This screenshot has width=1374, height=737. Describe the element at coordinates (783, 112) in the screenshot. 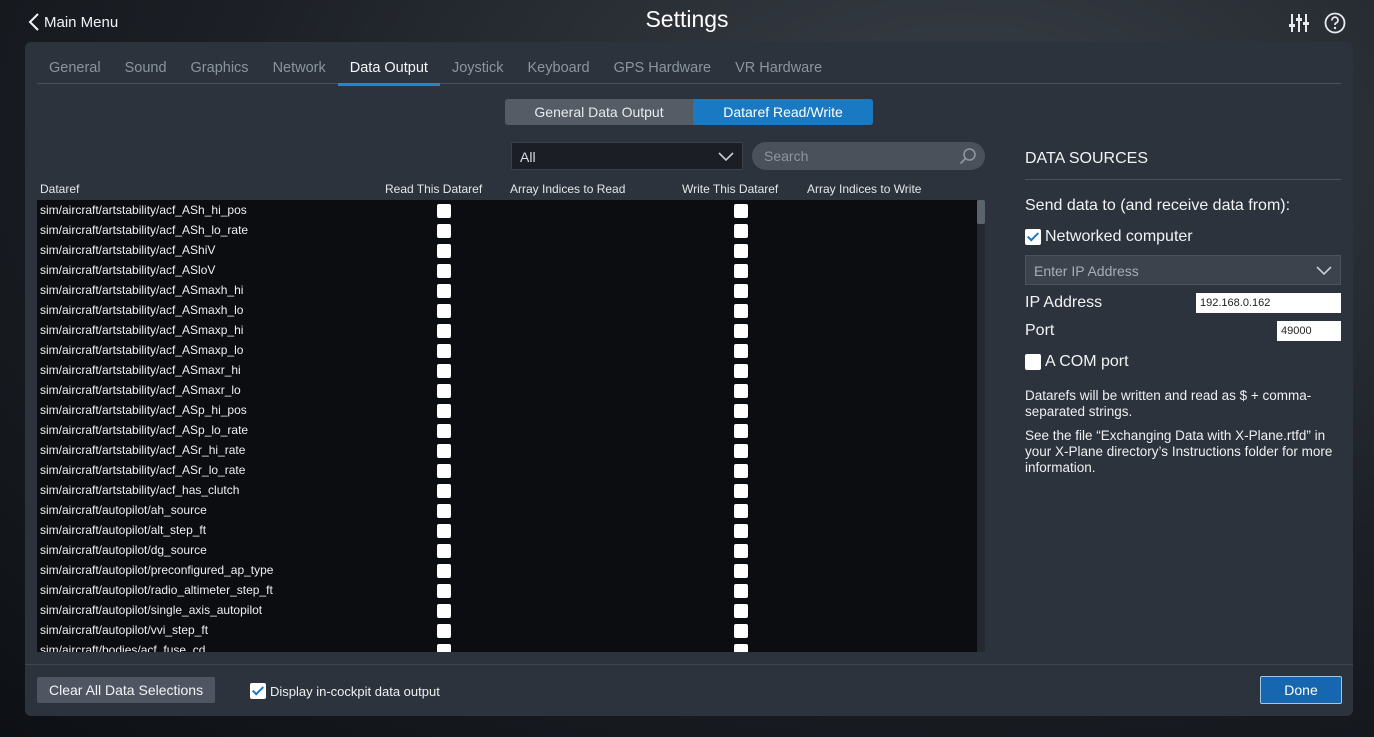

I see `dataref-read-write-button: Dataref Read/Write` at that location.